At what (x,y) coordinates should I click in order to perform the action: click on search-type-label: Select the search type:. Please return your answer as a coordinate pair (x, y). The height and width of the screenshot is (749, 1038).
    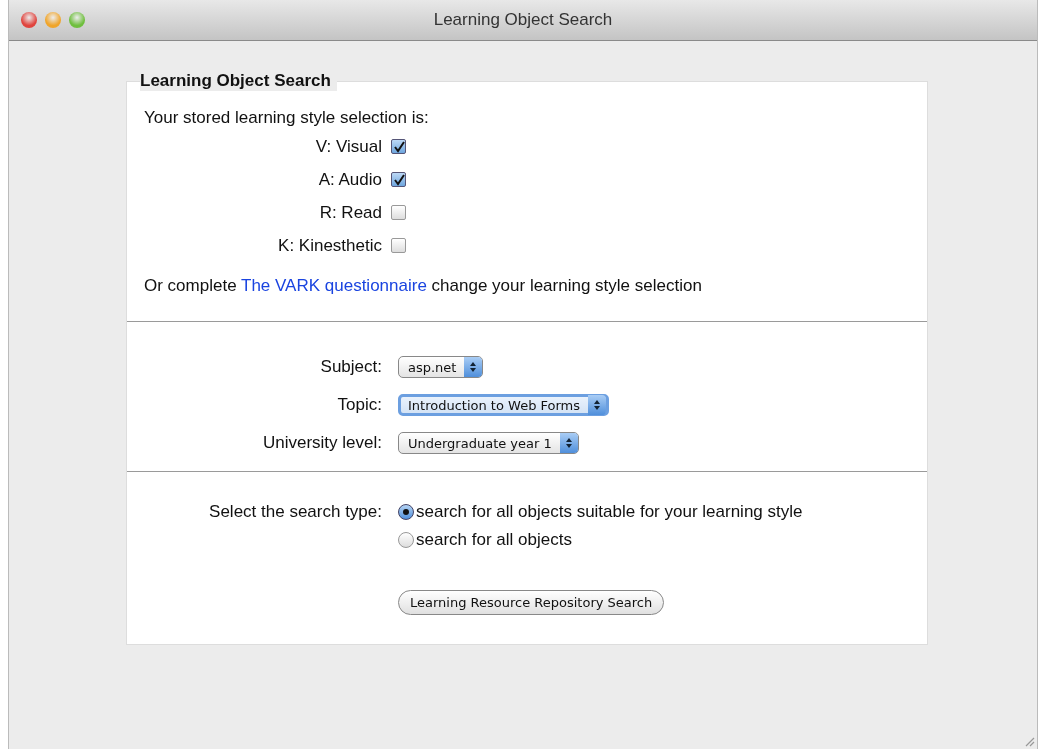
    Looking at the image, I should click on (295, 512).